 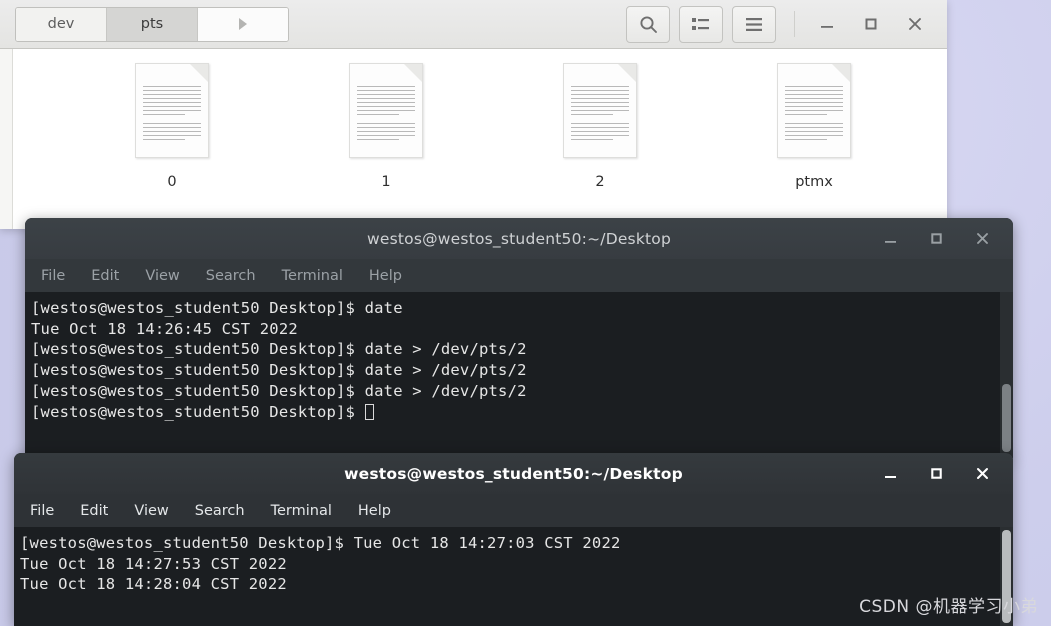 I want to click on prompt-text: [westos@westos_student50 Desktop]$, so click(x=198, y=411).